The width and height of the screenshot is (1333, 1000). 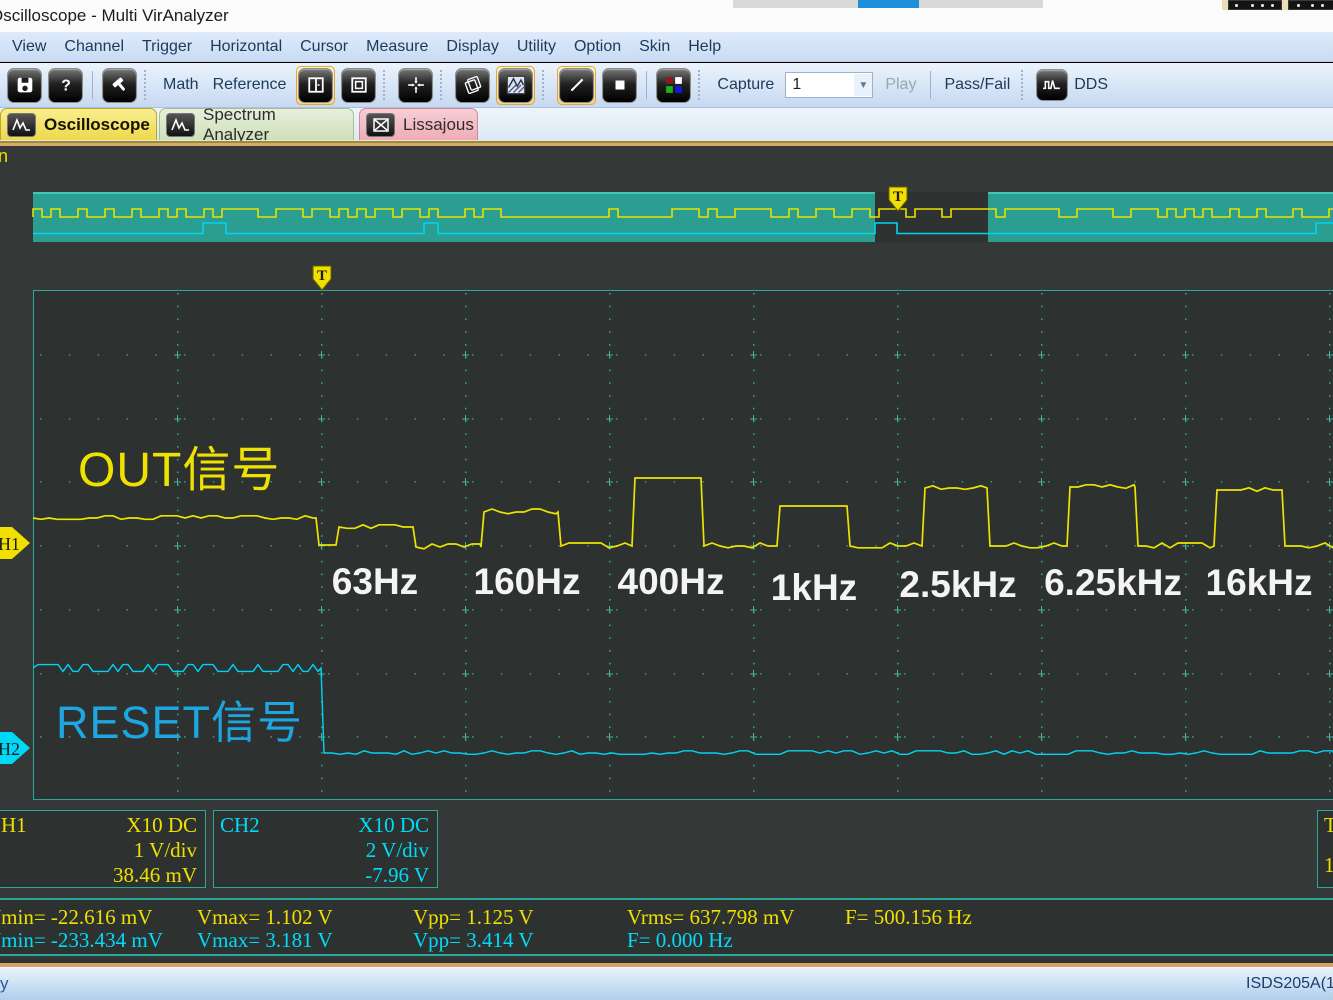 I want to click on device-model-label: ISDS205A(1, so click(x=1289, y=983).